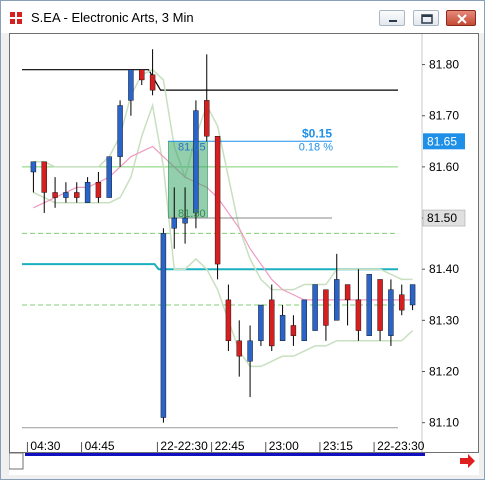 This screenshot has height=482, width=487. I want to click on price-label: 81.20, so click(444, 372).